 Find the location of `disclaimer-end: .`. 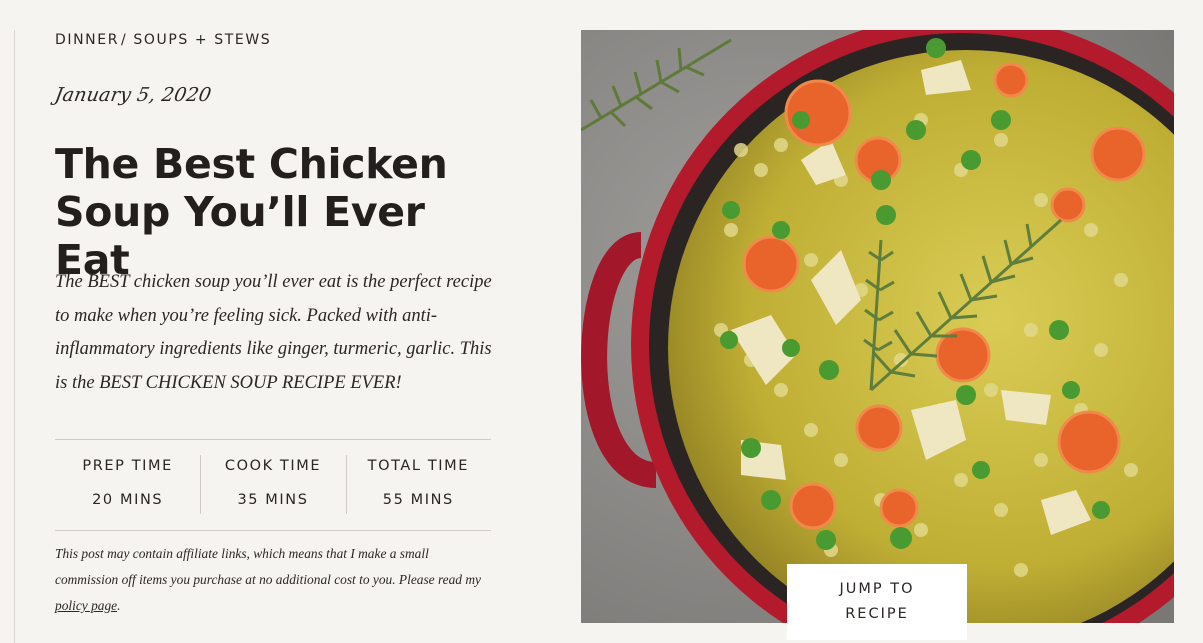

disclaimer-end: . is located at coordinates (119, 605).